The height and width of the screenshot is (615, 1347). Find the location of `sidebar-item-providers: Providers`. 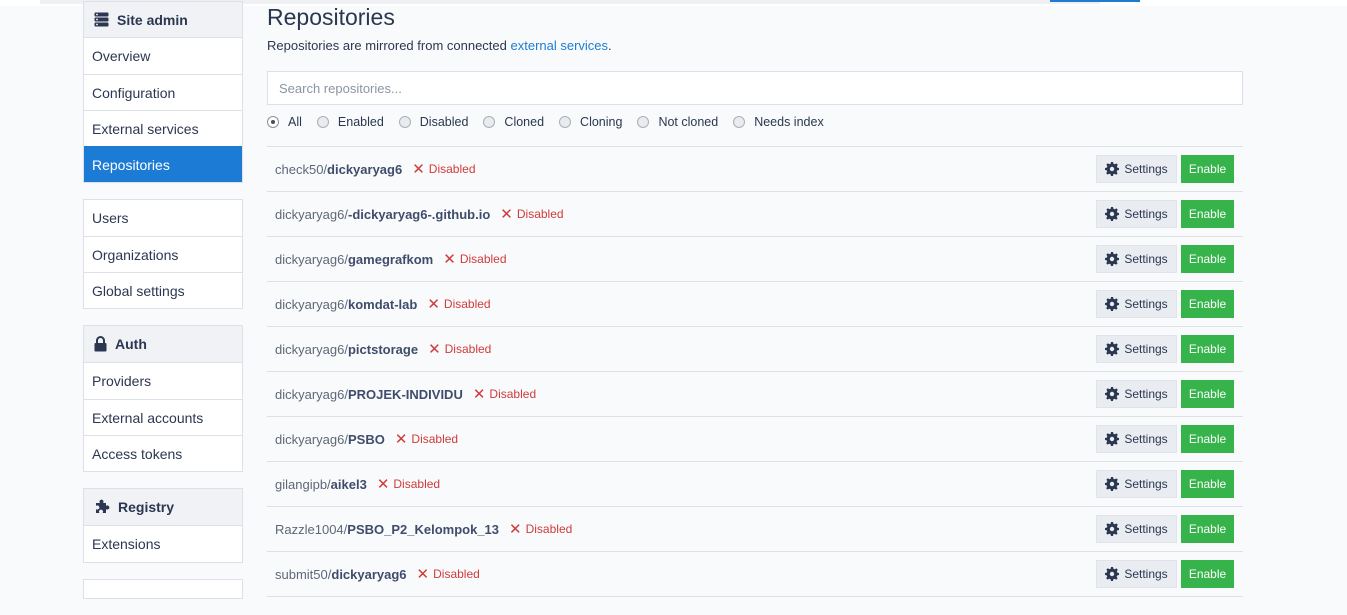

sidebar-item-providers: Providers is located at coordinates (163, 381).